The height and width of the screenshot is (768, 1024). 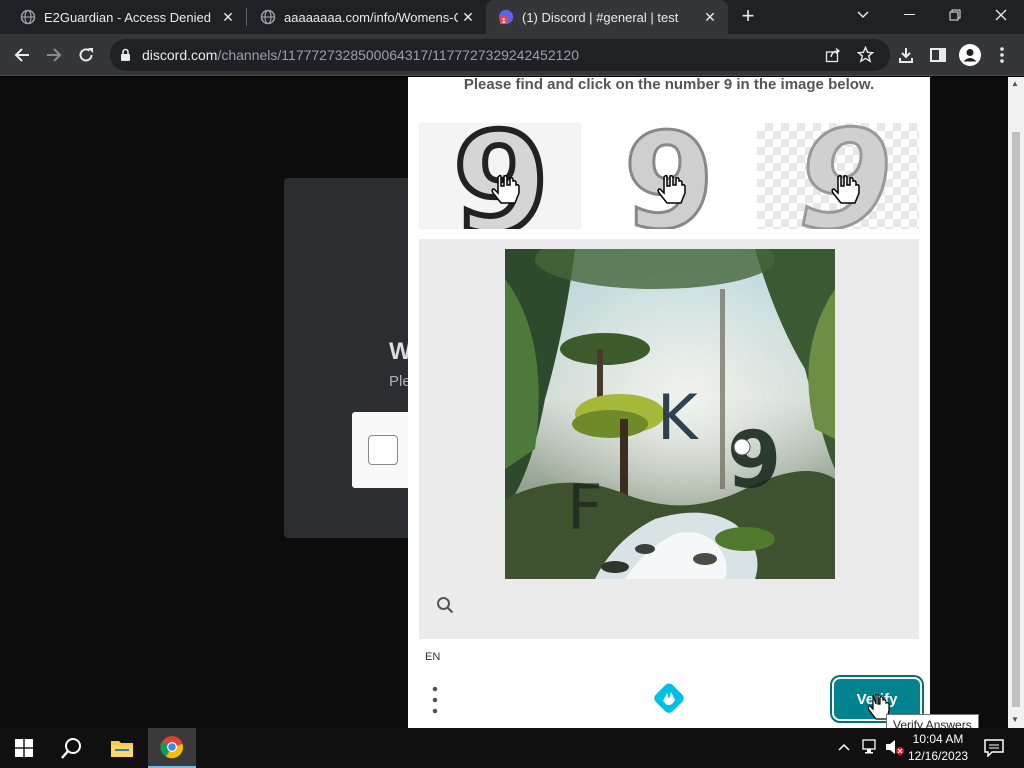 What do you see at coordinates (1015, 719) in the screenshot?
I see `scroll-down-icon: ▼` at bounding box center [1015, 719].